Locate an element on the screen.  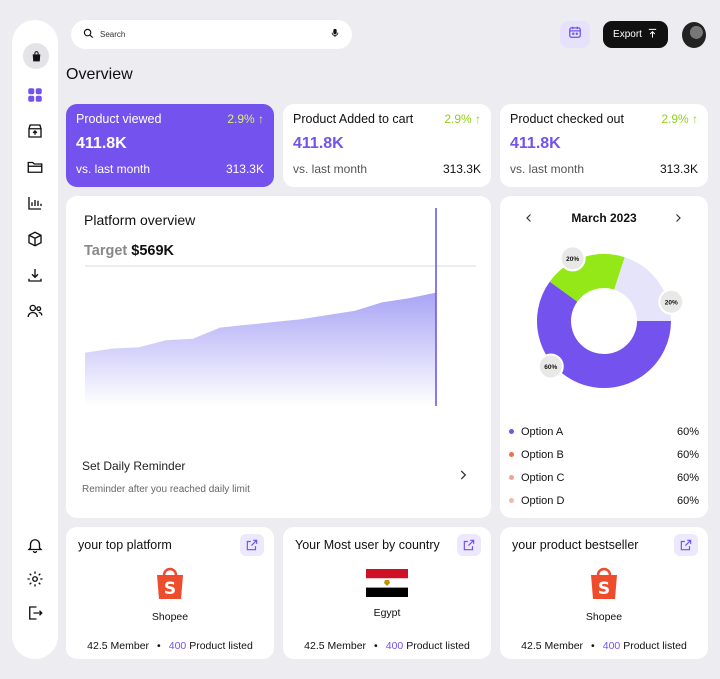
upload-icon is located at coordinates (652, 35).